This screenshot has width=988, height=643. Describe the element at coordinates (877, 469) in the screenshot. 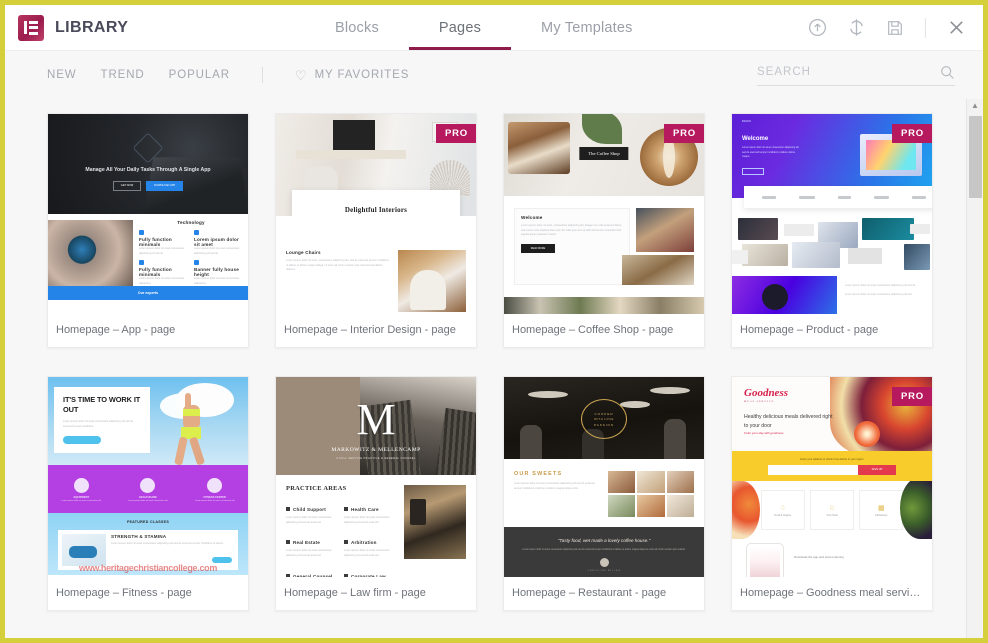

I see `preview-form-button: SIGN UP` at that location.